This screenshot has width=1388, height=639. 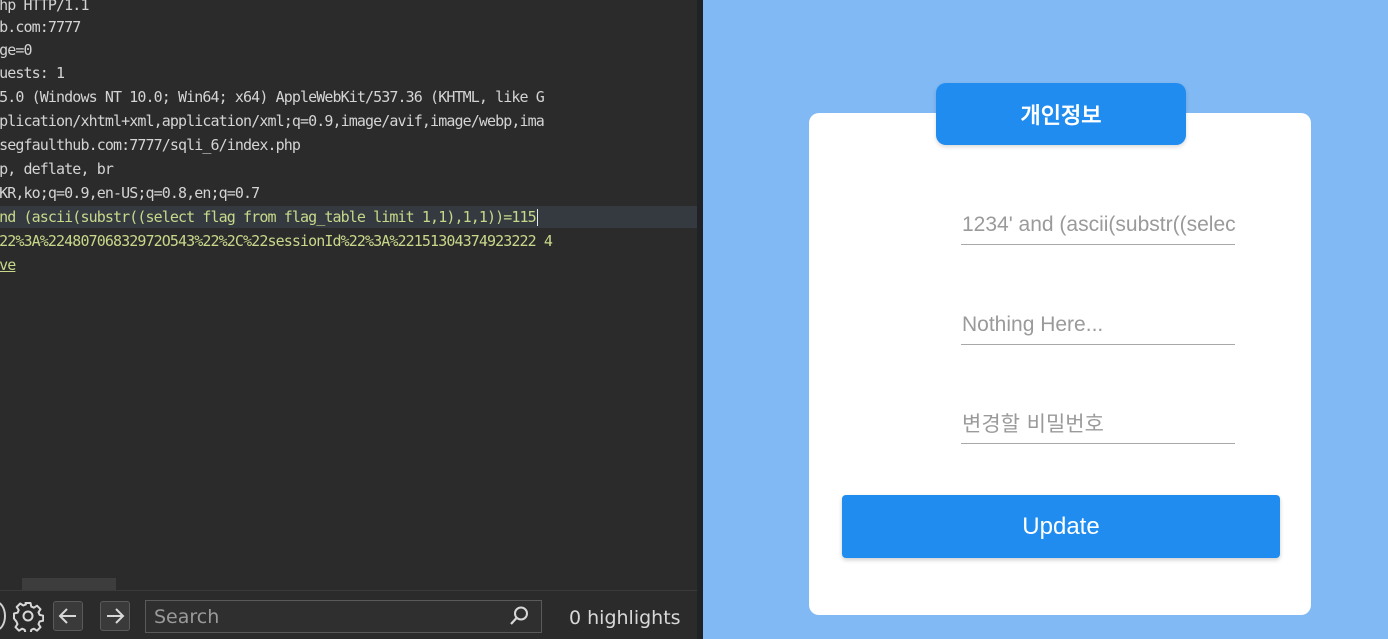 What do you see at coordinates (130, 193) in the screenshot?
I see `code-line: -KR,ko;q=0.9,en-US;q=0.8,en;q=0.7` at bounding box center [130, 193].